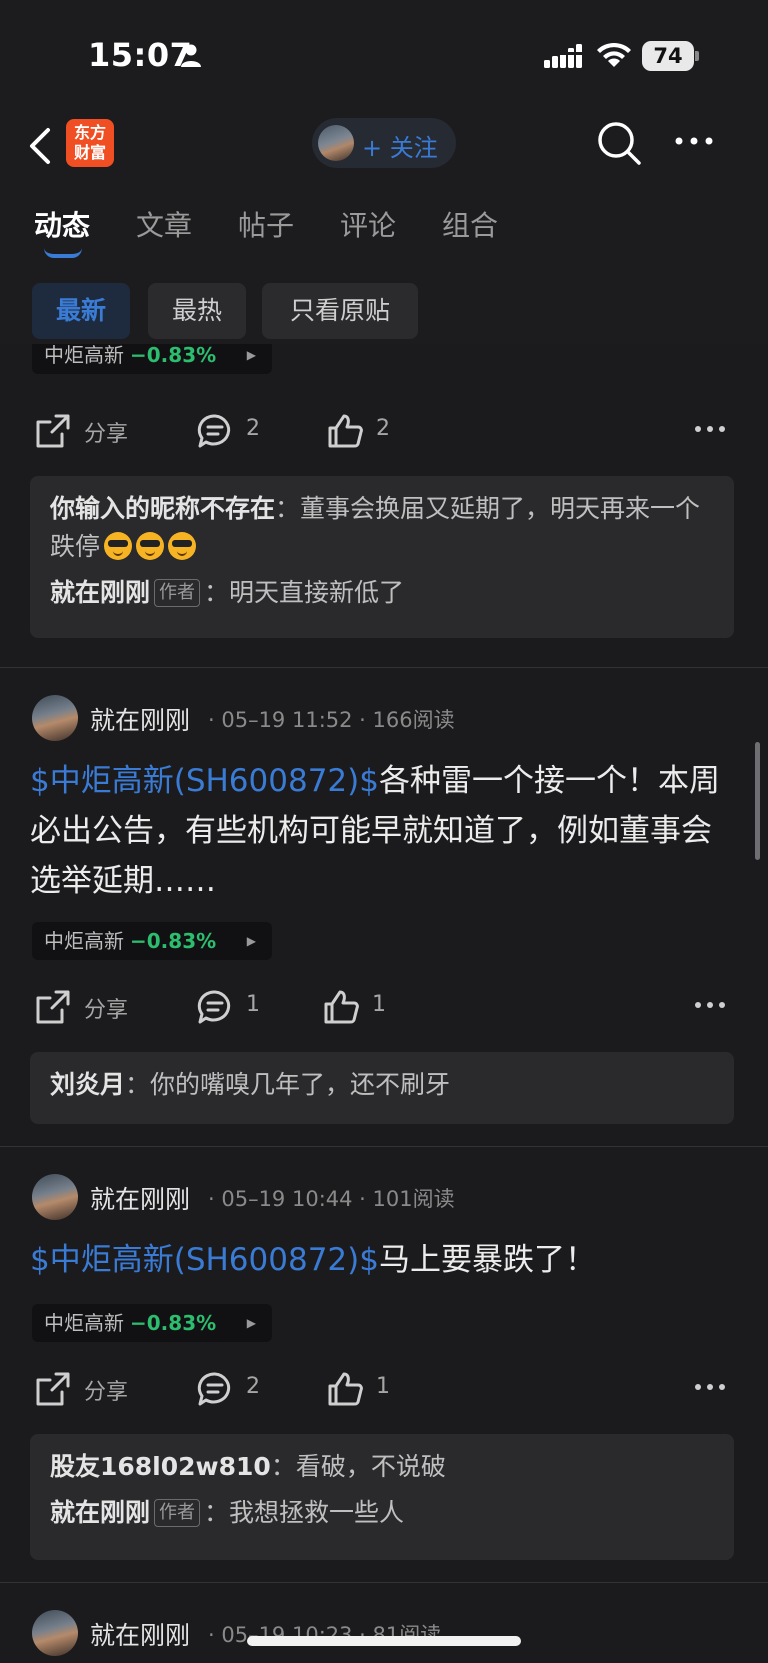 The width and height of the screenshot is (768, 1663). What do you see at coordinates (382, 1633) in the screenshot?
I see `post-header: 就在刚刚 · 05–19 10:23 · 81阅读` at bounding box center [382, 1633].